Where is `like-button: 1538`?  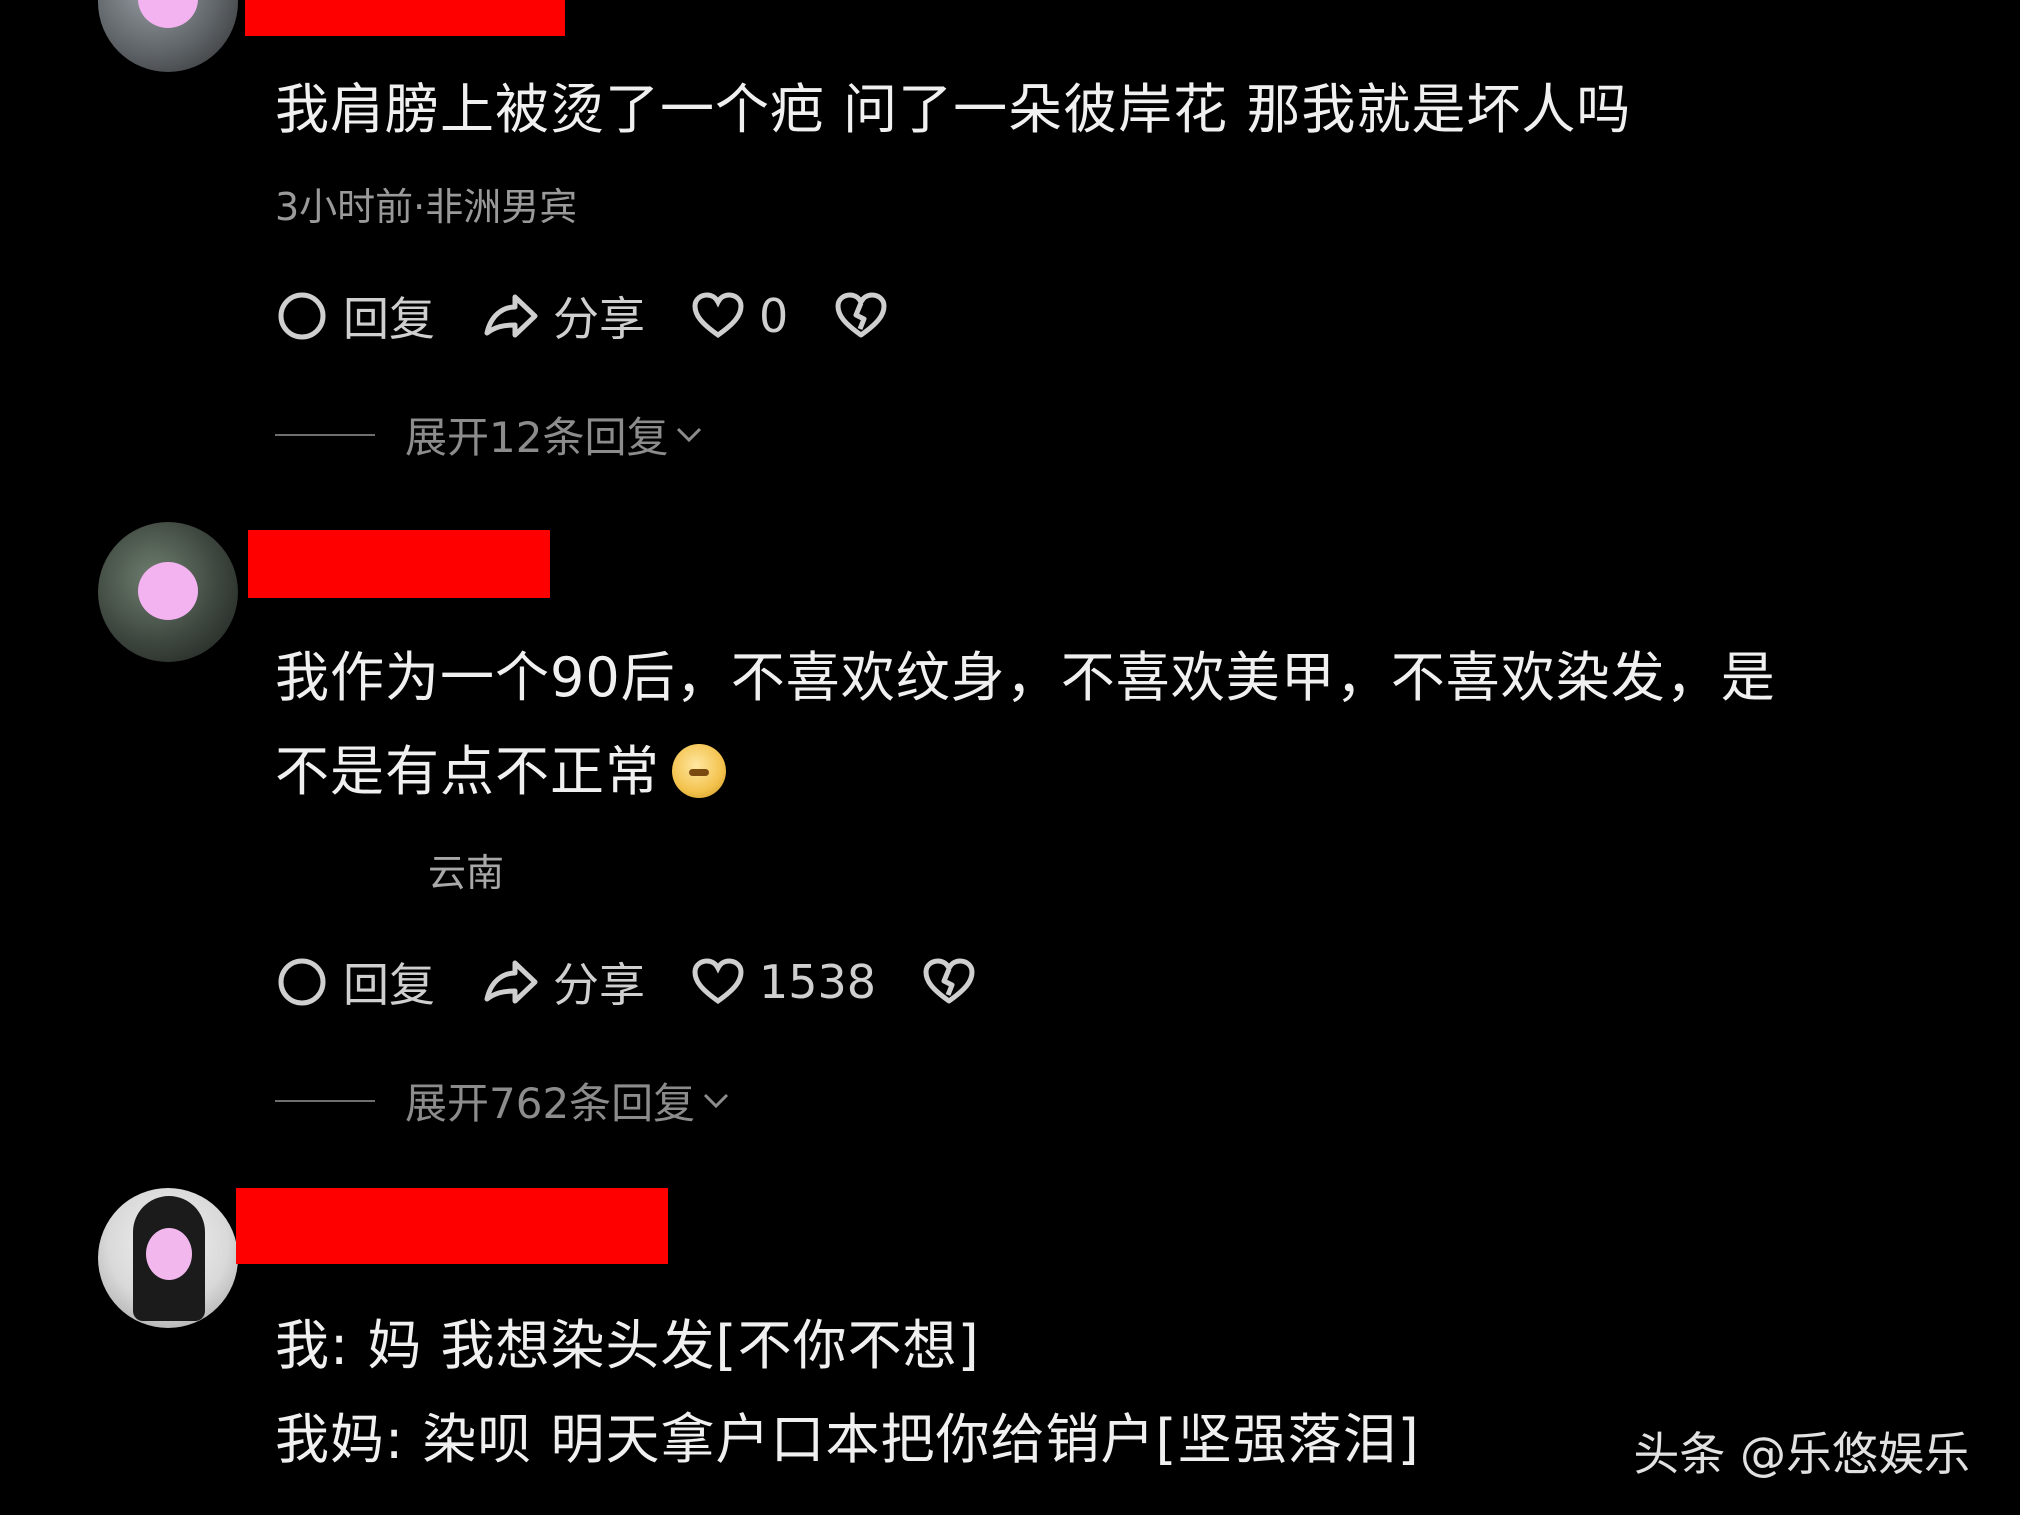
like-button: 1538 is located at coordinates (783, 982).